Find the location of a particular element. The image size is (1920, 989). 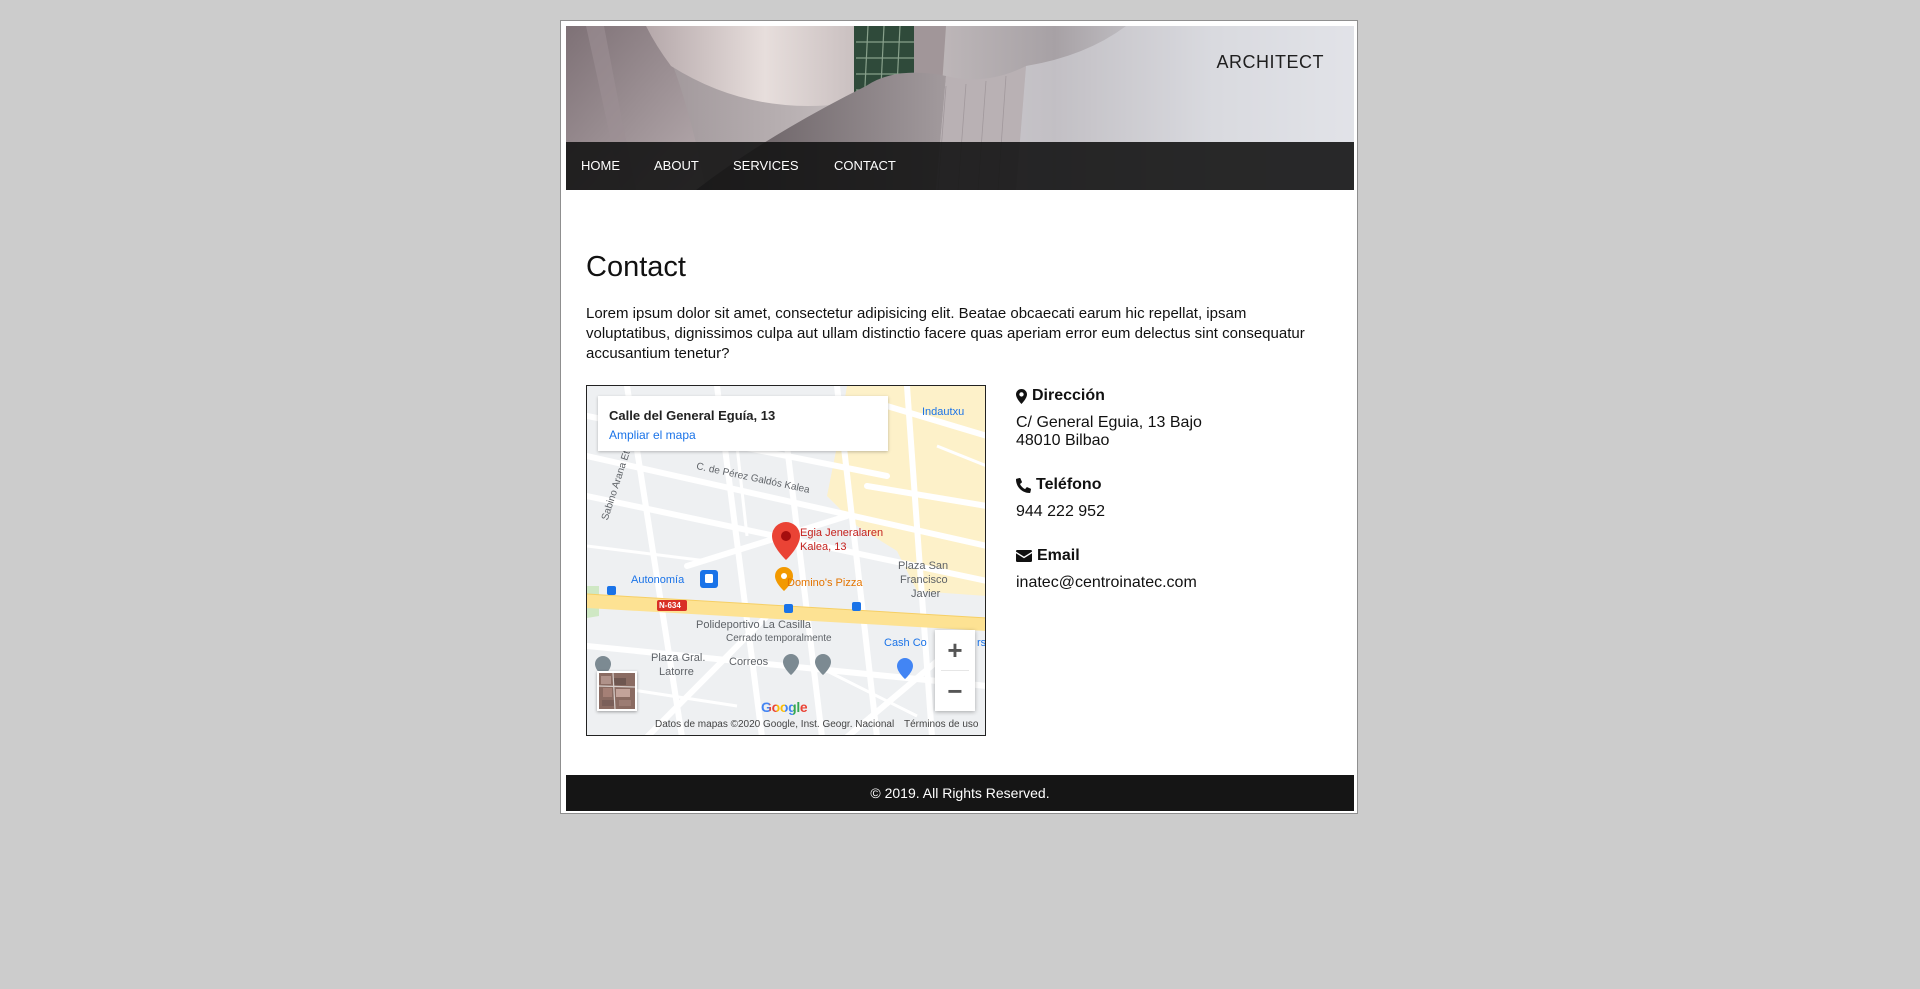

address-heading-text: Dirección is located at coordinates (1068, 395).